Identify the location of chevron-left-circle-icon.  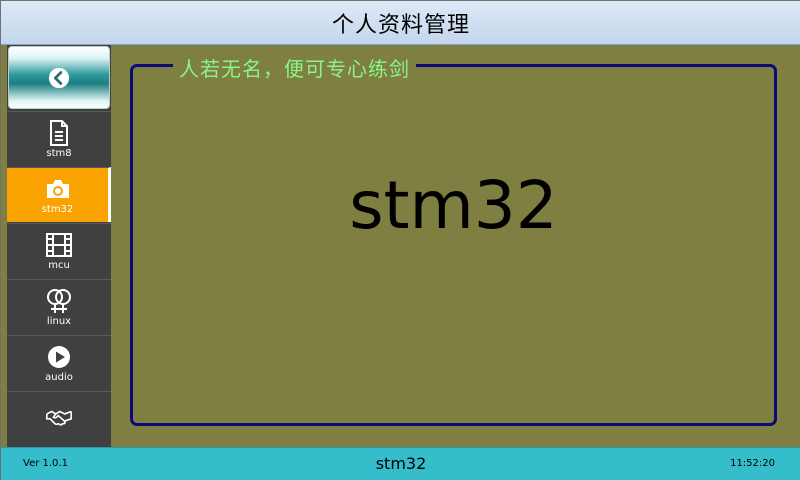
(59, 77).